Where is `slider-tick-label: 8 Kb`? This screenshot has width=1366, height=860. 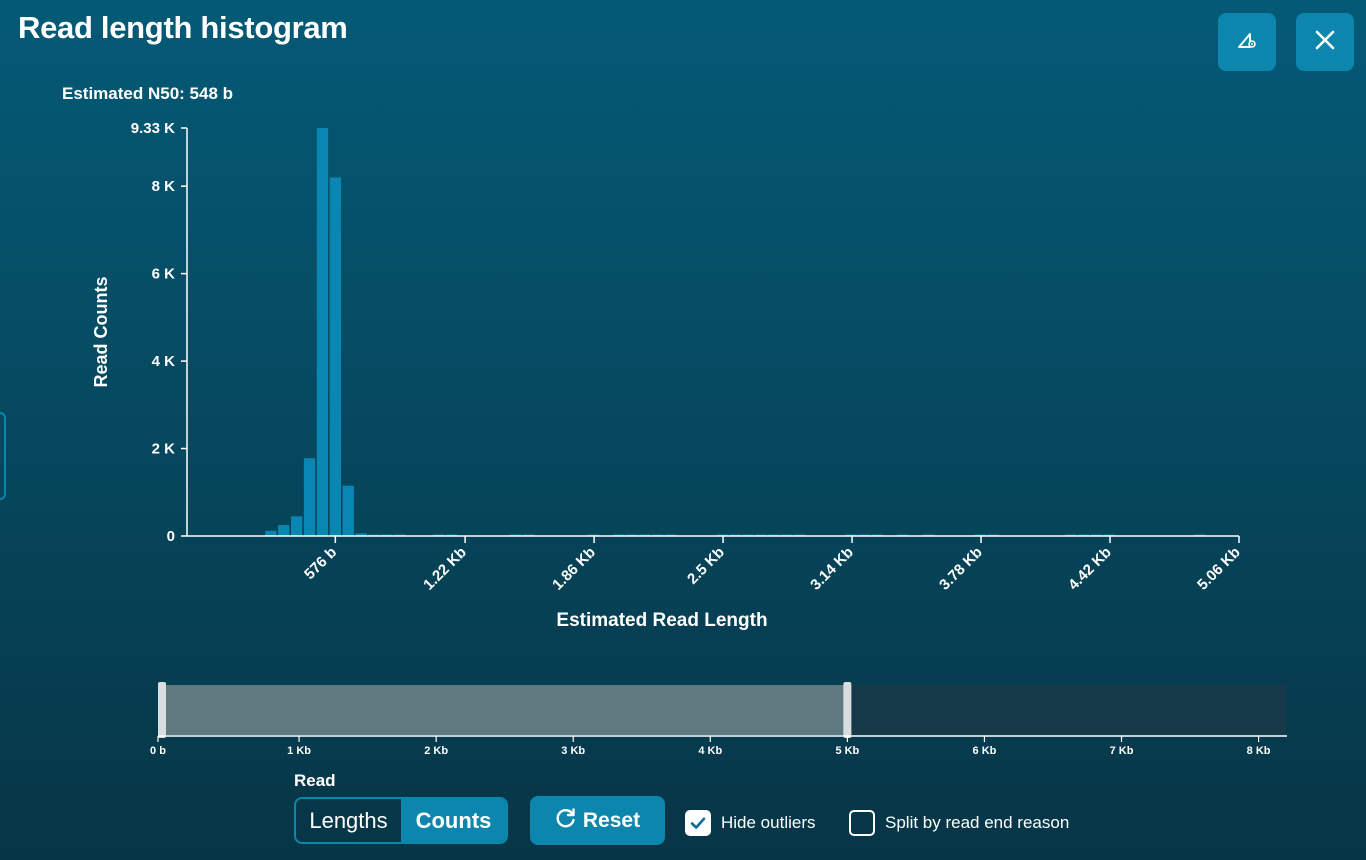
slider-tick-label: 8 Kb is located at coordinates (1259, 751).